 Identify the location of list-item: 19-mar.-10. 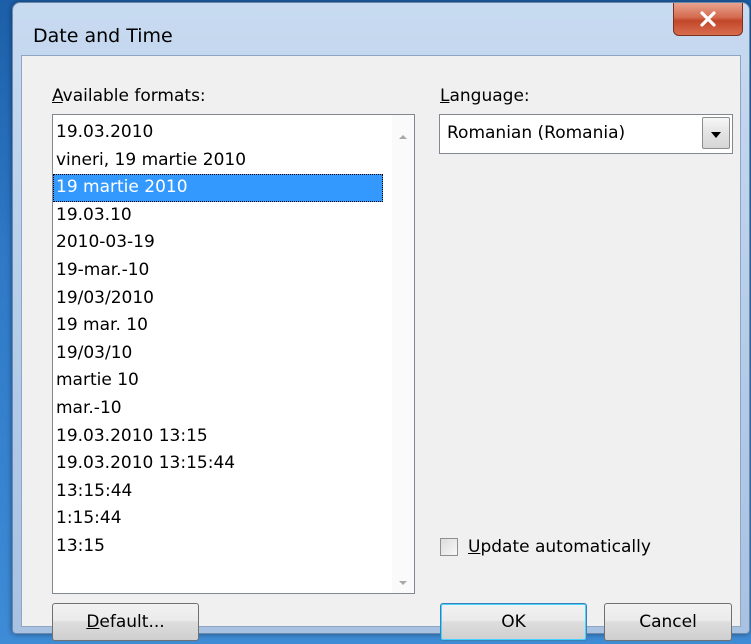
(222, 271).